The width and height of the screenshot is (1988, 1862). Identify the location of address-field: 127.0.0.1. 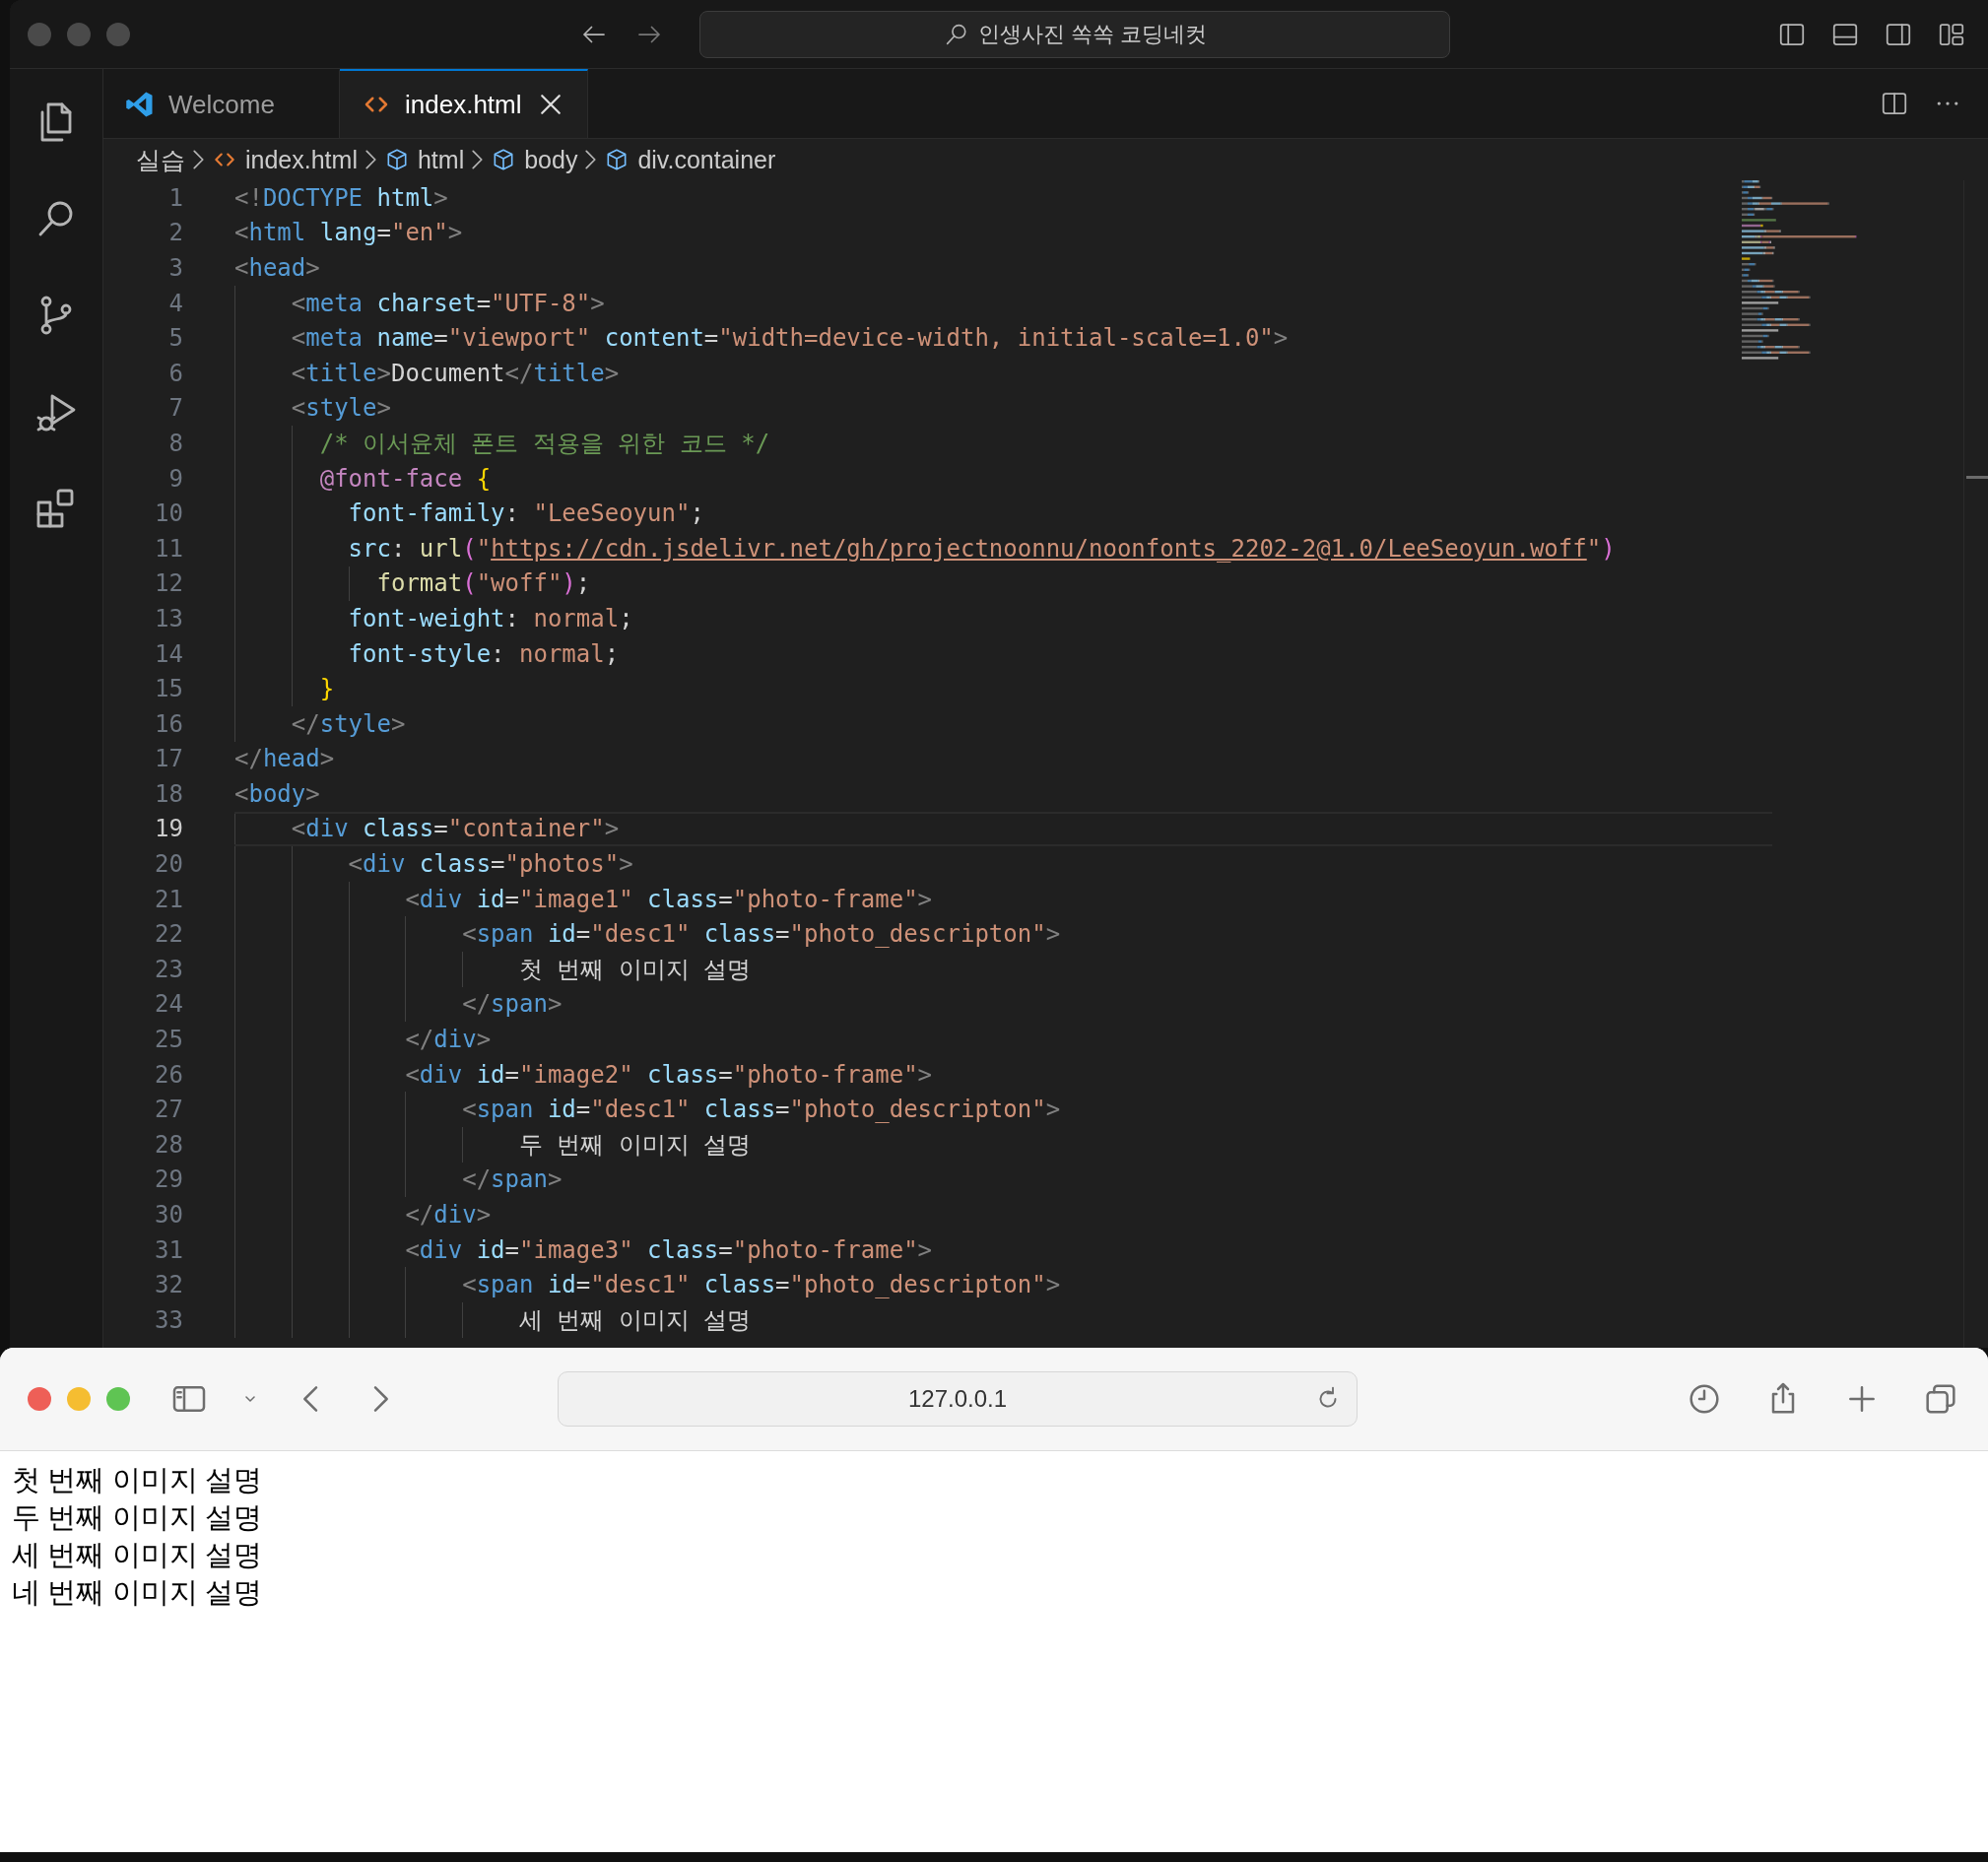
(958, 1399).